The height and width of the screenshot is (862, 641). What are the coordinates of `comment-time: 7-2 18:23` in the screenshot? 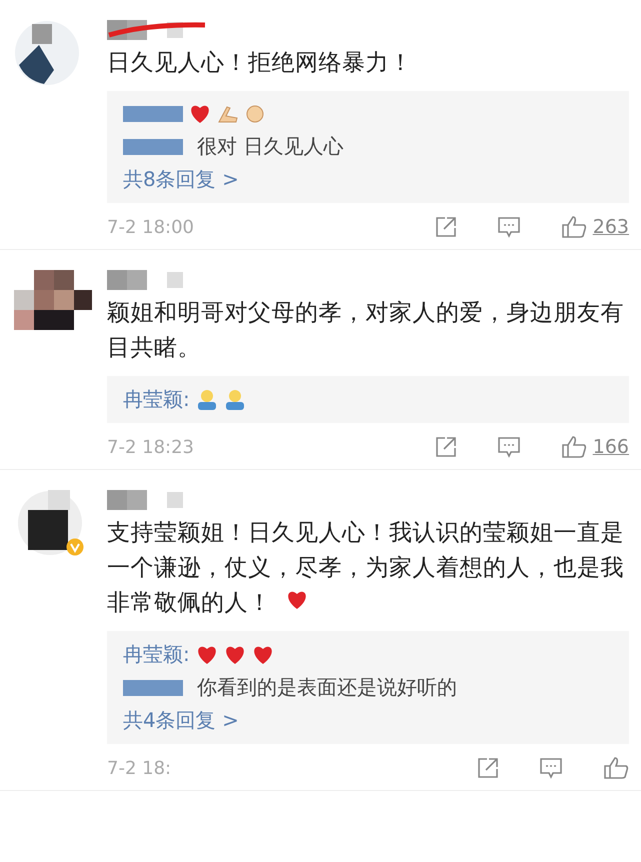 It's located at (151, 447).